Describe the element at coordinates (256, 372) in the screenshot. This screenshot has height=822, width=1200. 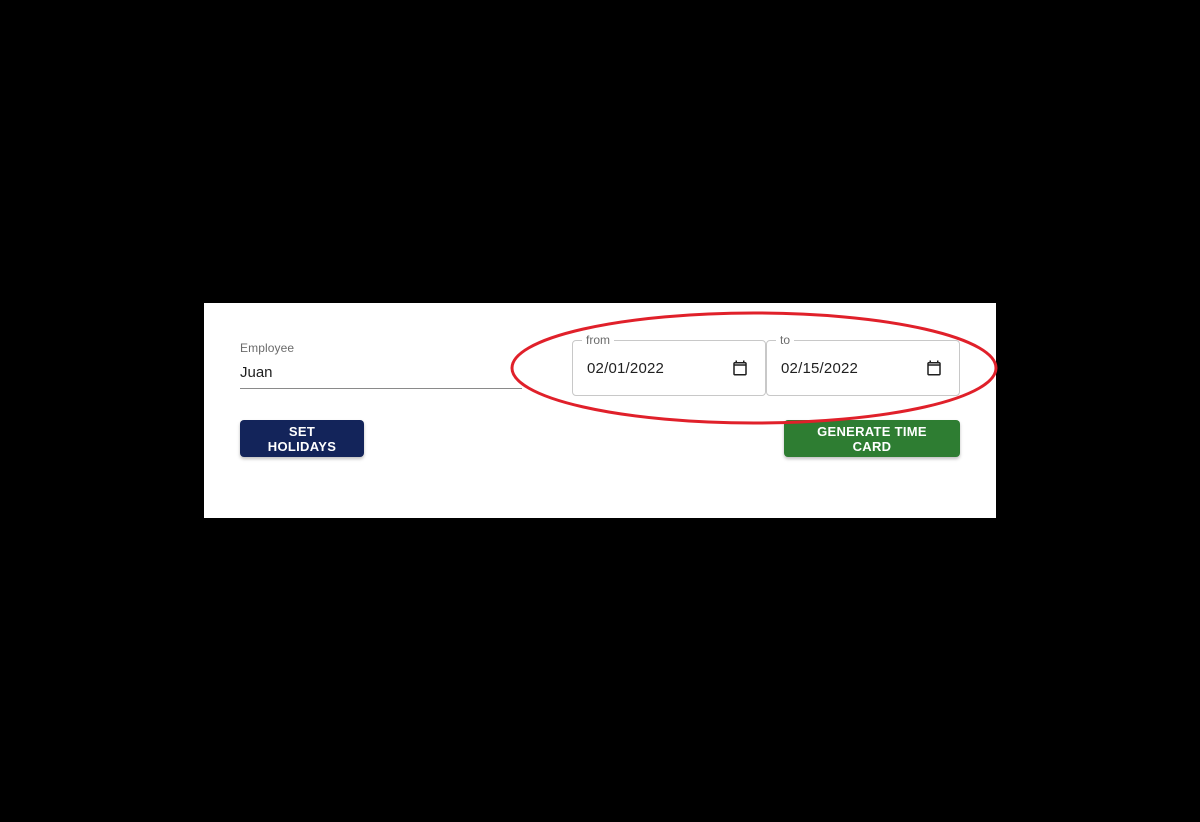
I see `employee-value: Juan` at that location.